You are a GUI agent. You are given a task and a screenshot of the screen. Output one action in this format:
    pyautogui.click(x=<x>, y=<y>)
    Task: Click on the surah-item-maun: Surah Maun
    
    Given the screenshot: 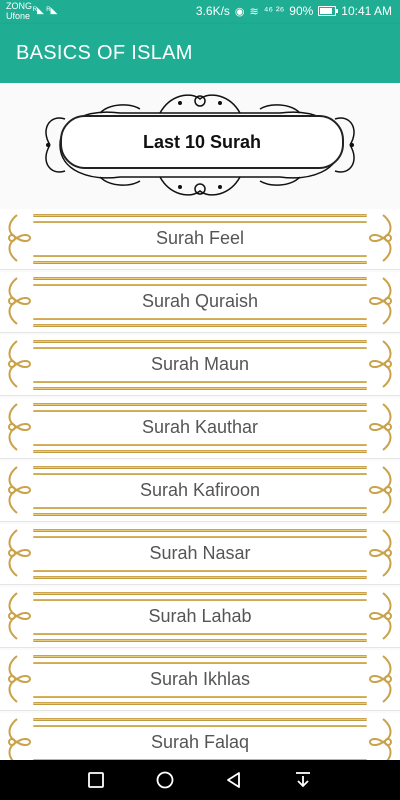 What is the action you would take?
    pyautogui.click(x=200, y=365)
    